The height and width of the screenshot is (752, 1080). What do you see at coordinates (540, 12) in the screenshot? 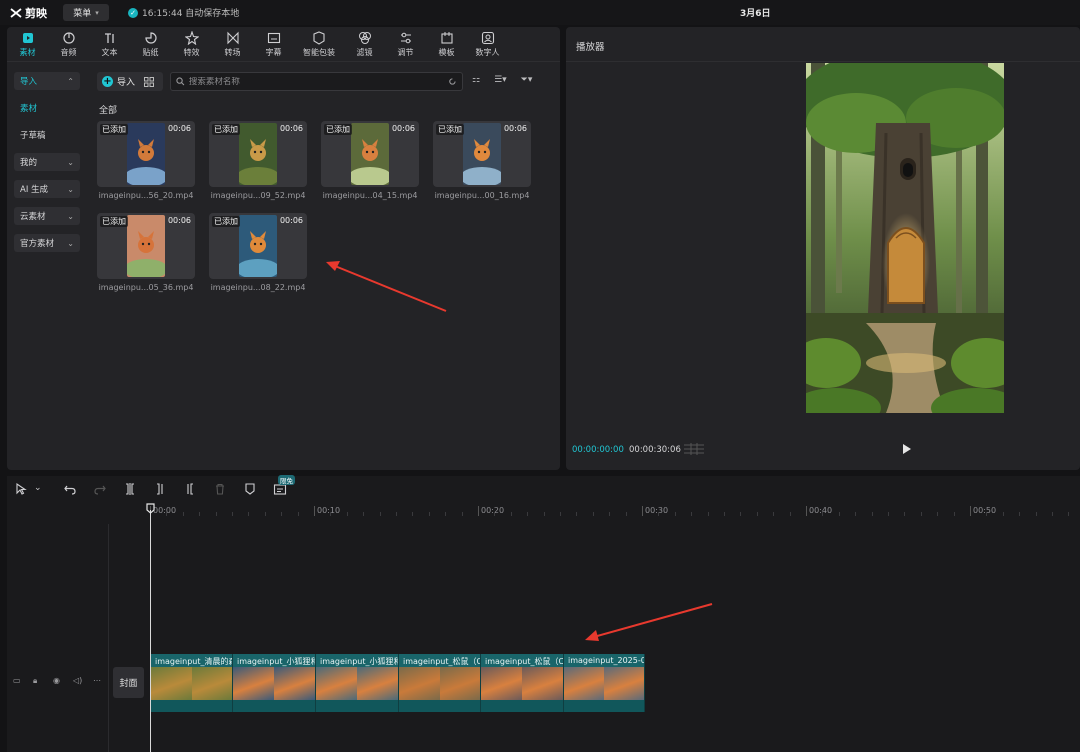
I see `top-bar: 剪映 菜单 ▾ ✓ 16:15:44 自动保存本地 3月6日` at bounding box center [540, 12].